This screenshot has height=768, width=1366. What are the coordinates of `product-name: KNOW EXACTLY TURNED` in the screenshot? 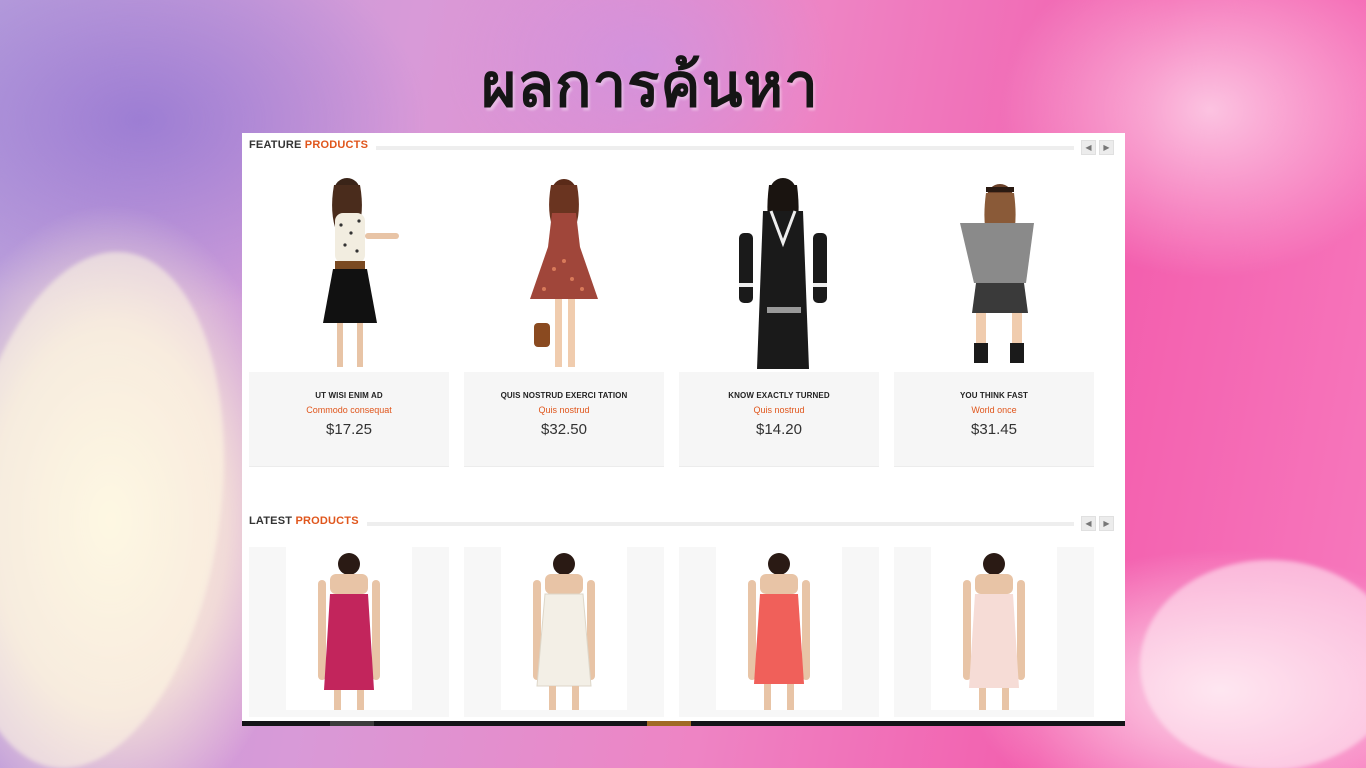 It's located at (779, 395).